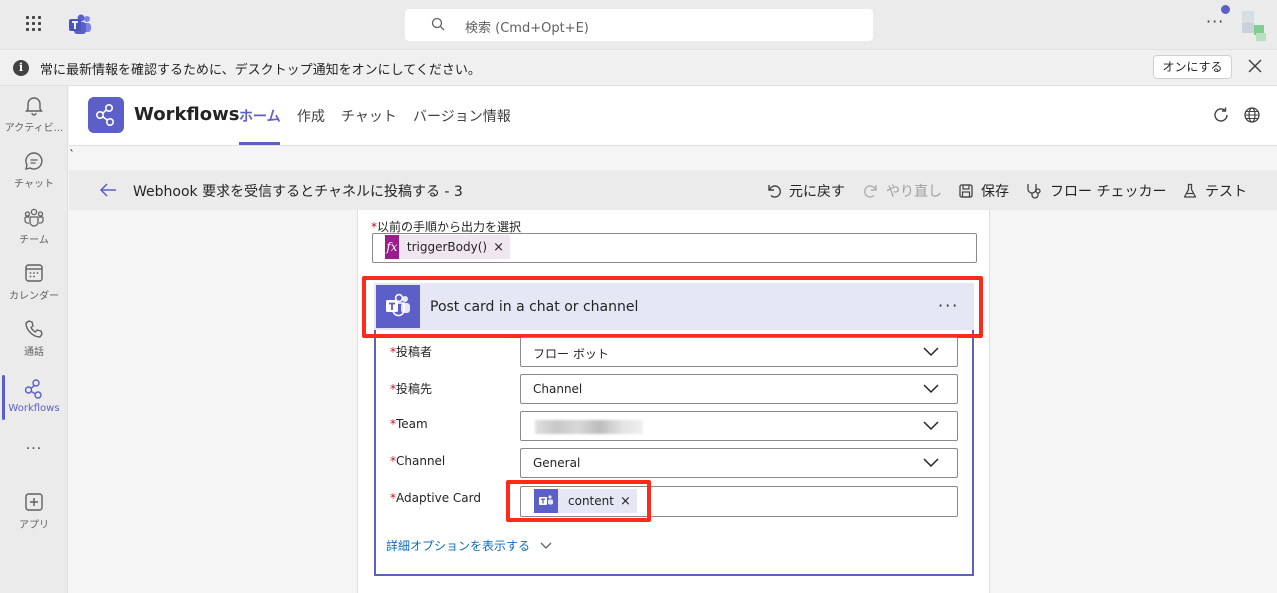 The height and width of the screenshot is (593, 1277). I want to click on undo-button: 元に戻す, so click(805, 191).